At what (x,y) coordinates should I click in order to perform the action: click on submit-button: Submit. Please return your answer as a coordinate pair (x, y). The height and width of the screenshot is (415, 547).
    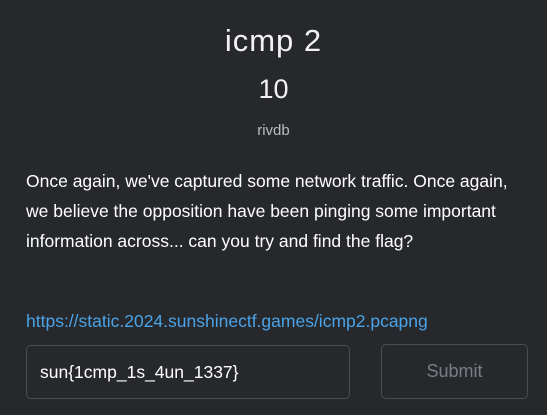
    Looking at the image, I should click on (454, 371).